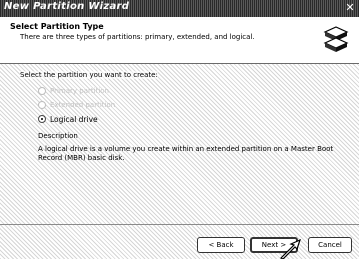 This screenshot has height=260, width=359. Describe the element at coordinates (330, 245) in the screenshot. I see `cancel-button: Cancel` at that location.